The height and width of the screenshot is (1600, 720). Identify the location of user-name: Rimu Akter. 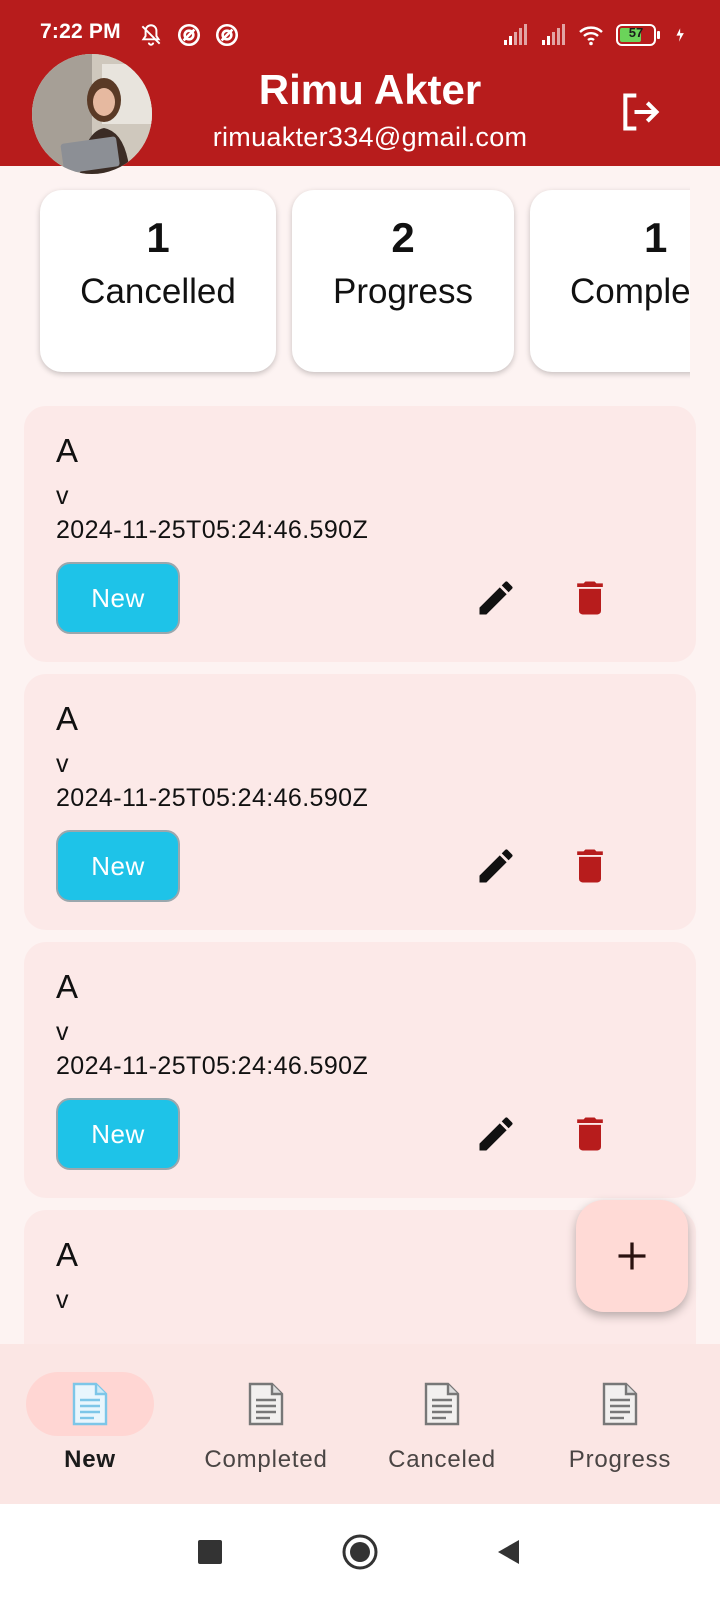
(370, 89).